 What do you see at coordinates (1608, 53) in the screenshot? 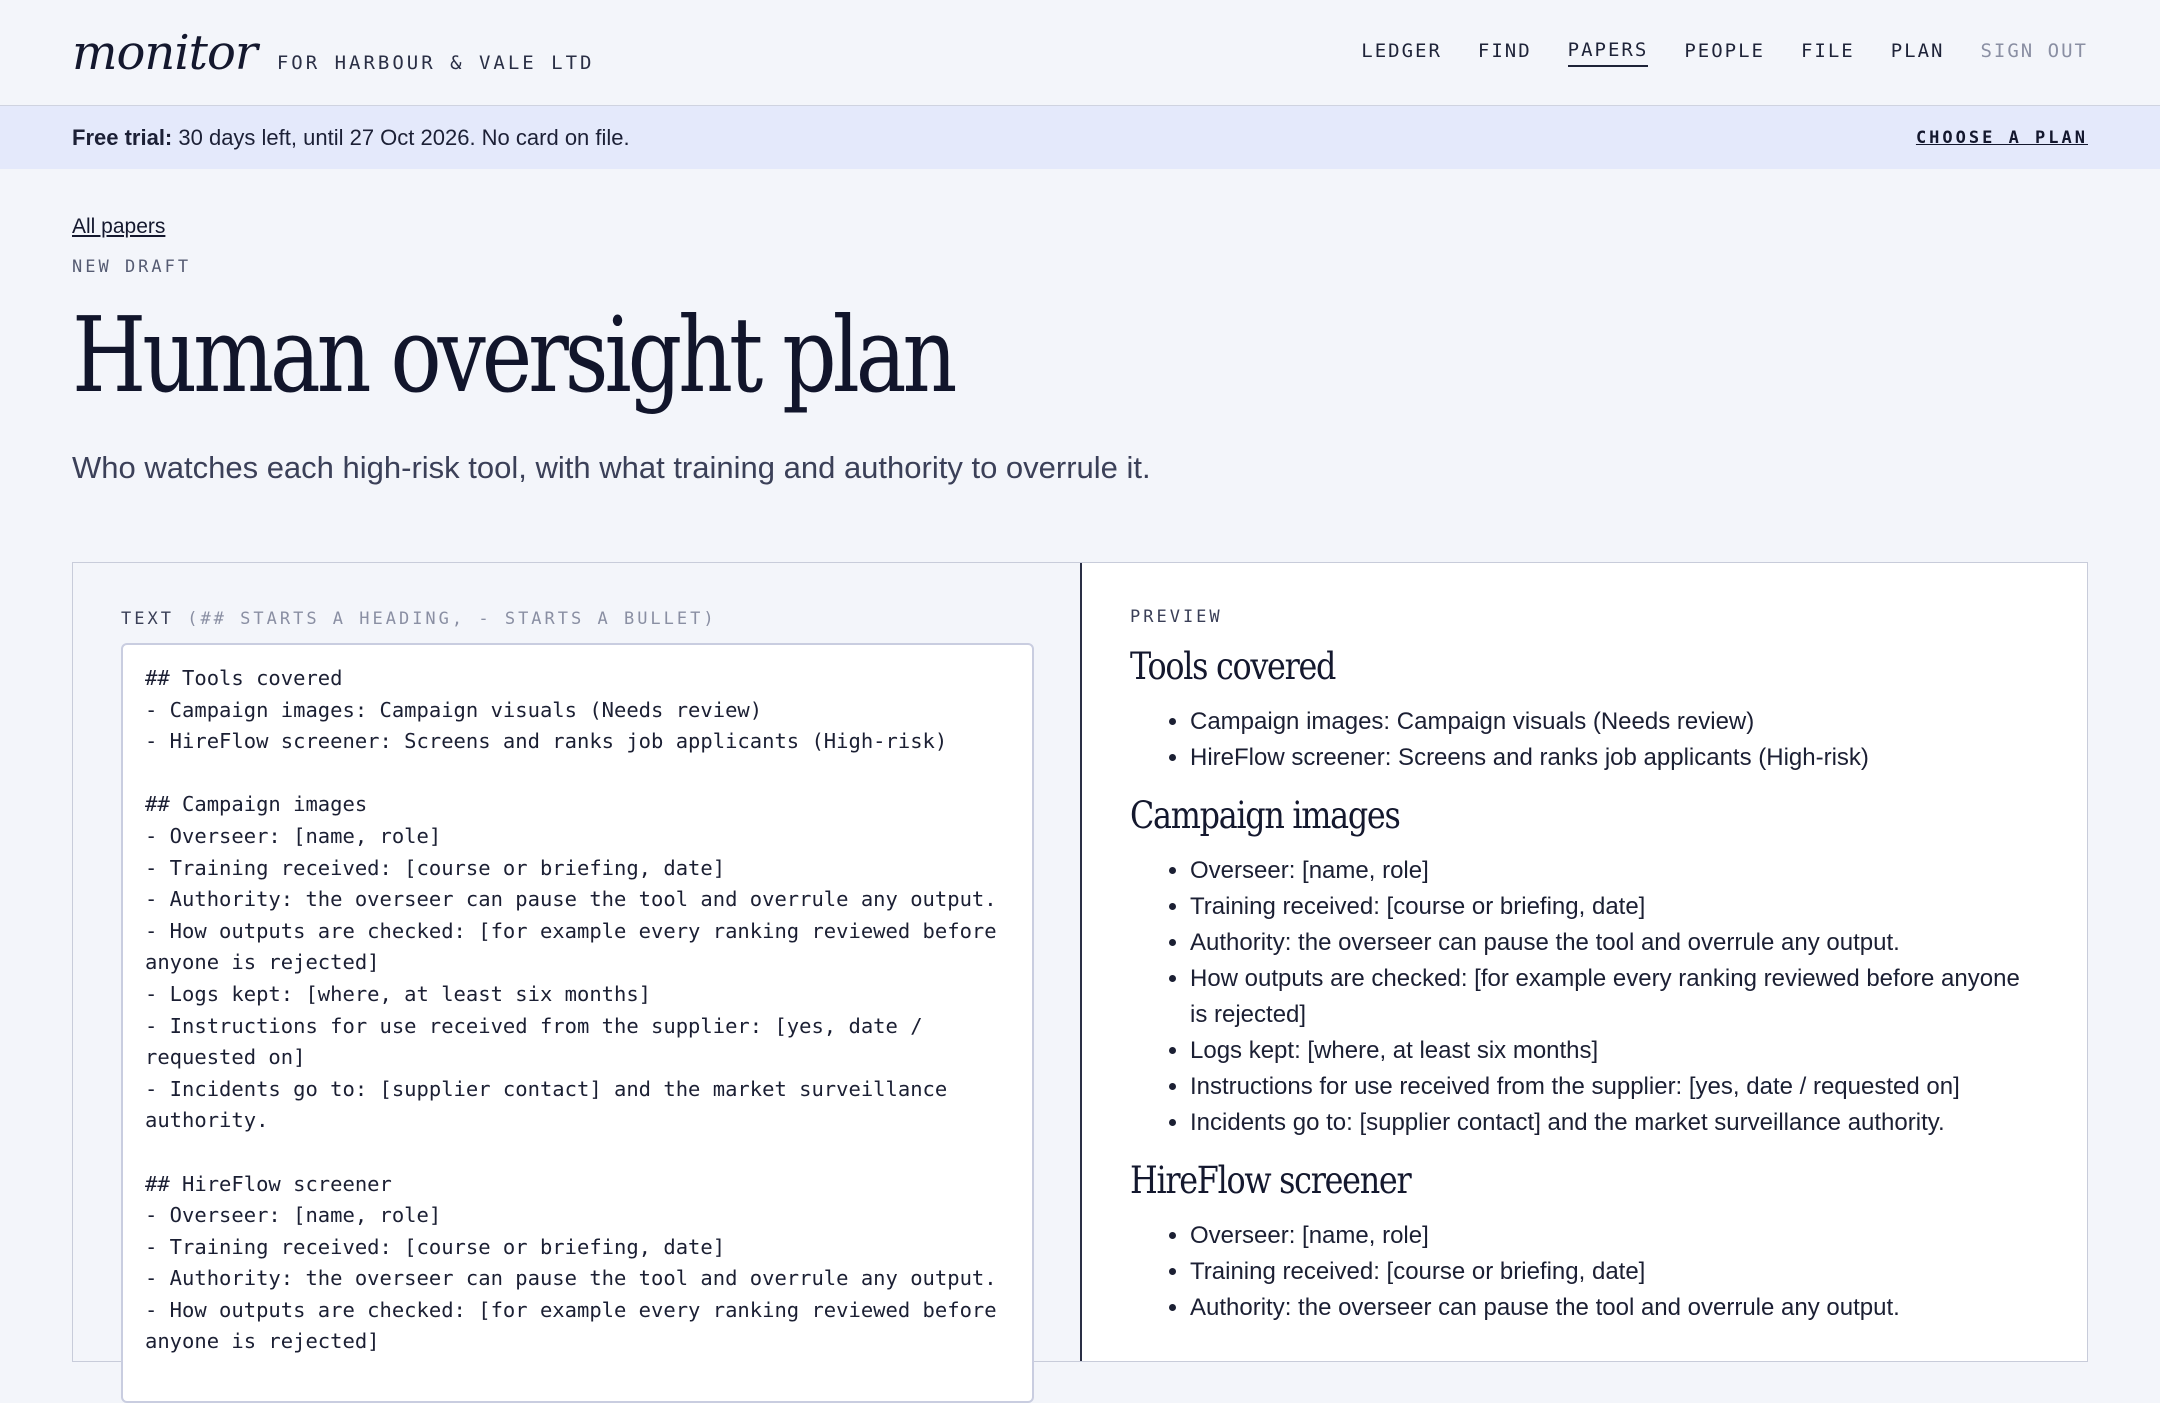
I see `nav-papers: PAPERS` at bounding box center [1608, 53].